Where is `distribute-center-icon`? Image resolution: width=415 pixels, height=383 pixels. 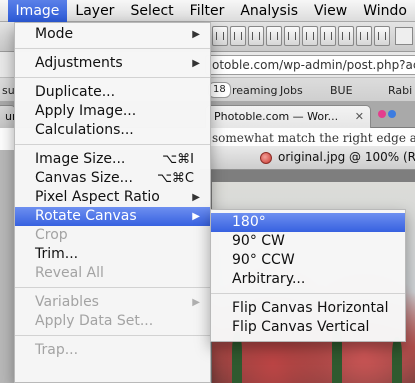
distribute-center-icon is located at coordinates (346, 36).